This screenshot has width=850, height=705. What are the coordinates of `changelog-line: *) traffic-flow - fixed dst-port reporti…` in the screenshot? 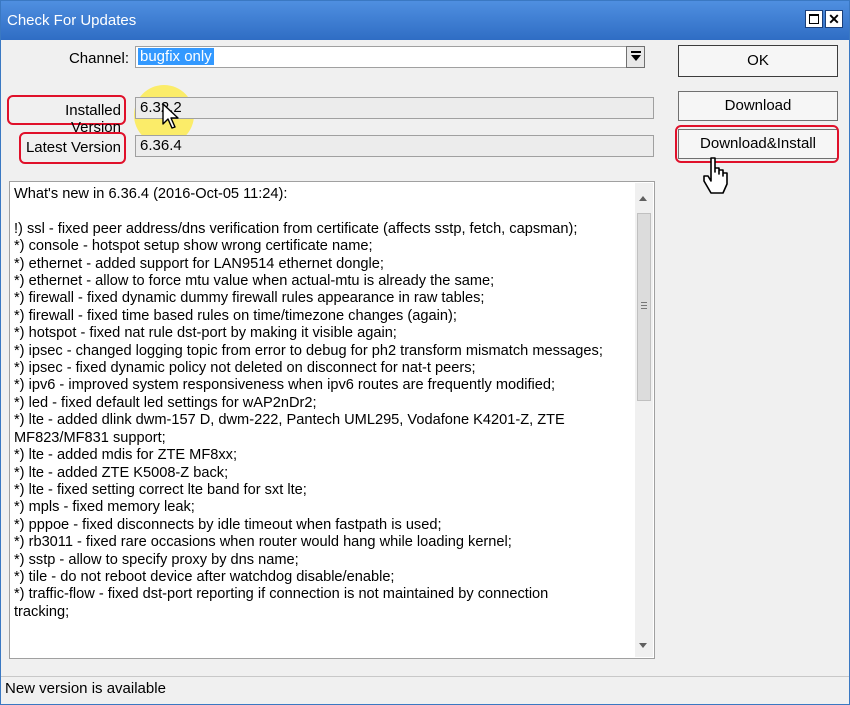 It's located at (281, 594).